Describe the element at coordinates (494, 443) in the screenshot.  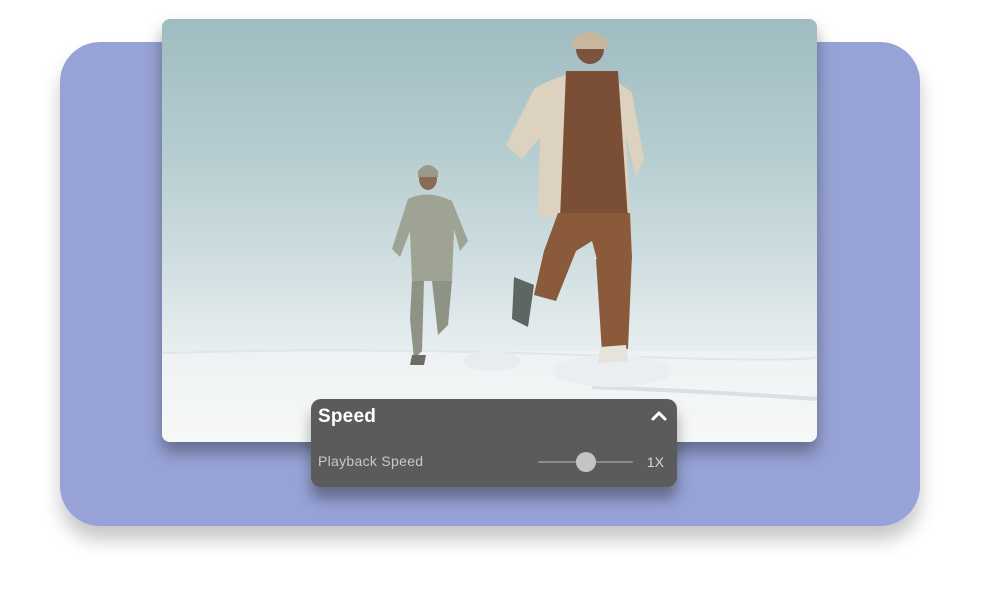
I see `speed-panel: Speed Playback Speed 1X` at that location.